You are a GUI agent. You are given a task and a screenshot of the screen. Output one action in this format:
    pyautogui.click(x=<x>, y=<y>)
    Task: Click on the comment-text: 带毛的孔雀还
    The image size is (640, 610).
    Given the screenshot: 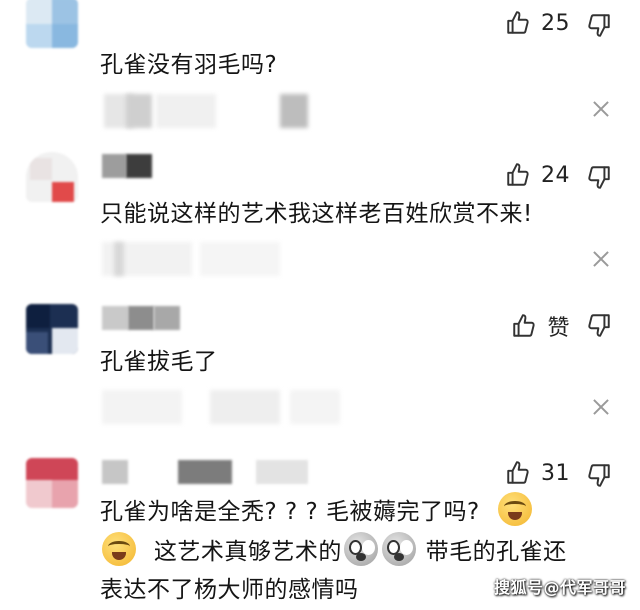 What is the action you would take?
    pyautogui.click(x=496, y=552)
    